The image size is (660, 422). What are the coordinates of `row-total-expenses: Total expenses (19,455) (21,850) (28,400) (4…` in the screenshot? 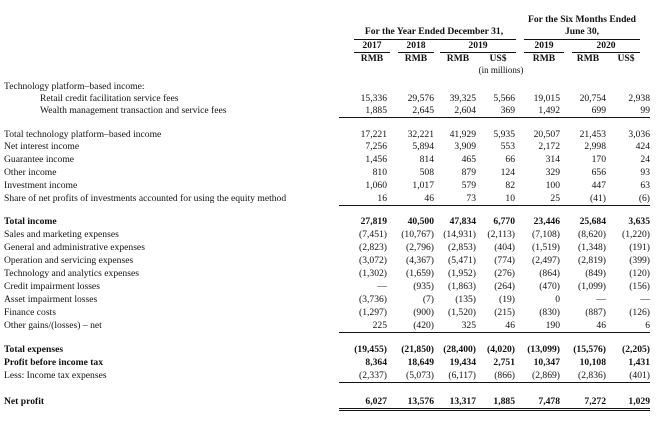 It's located at (330, 349).